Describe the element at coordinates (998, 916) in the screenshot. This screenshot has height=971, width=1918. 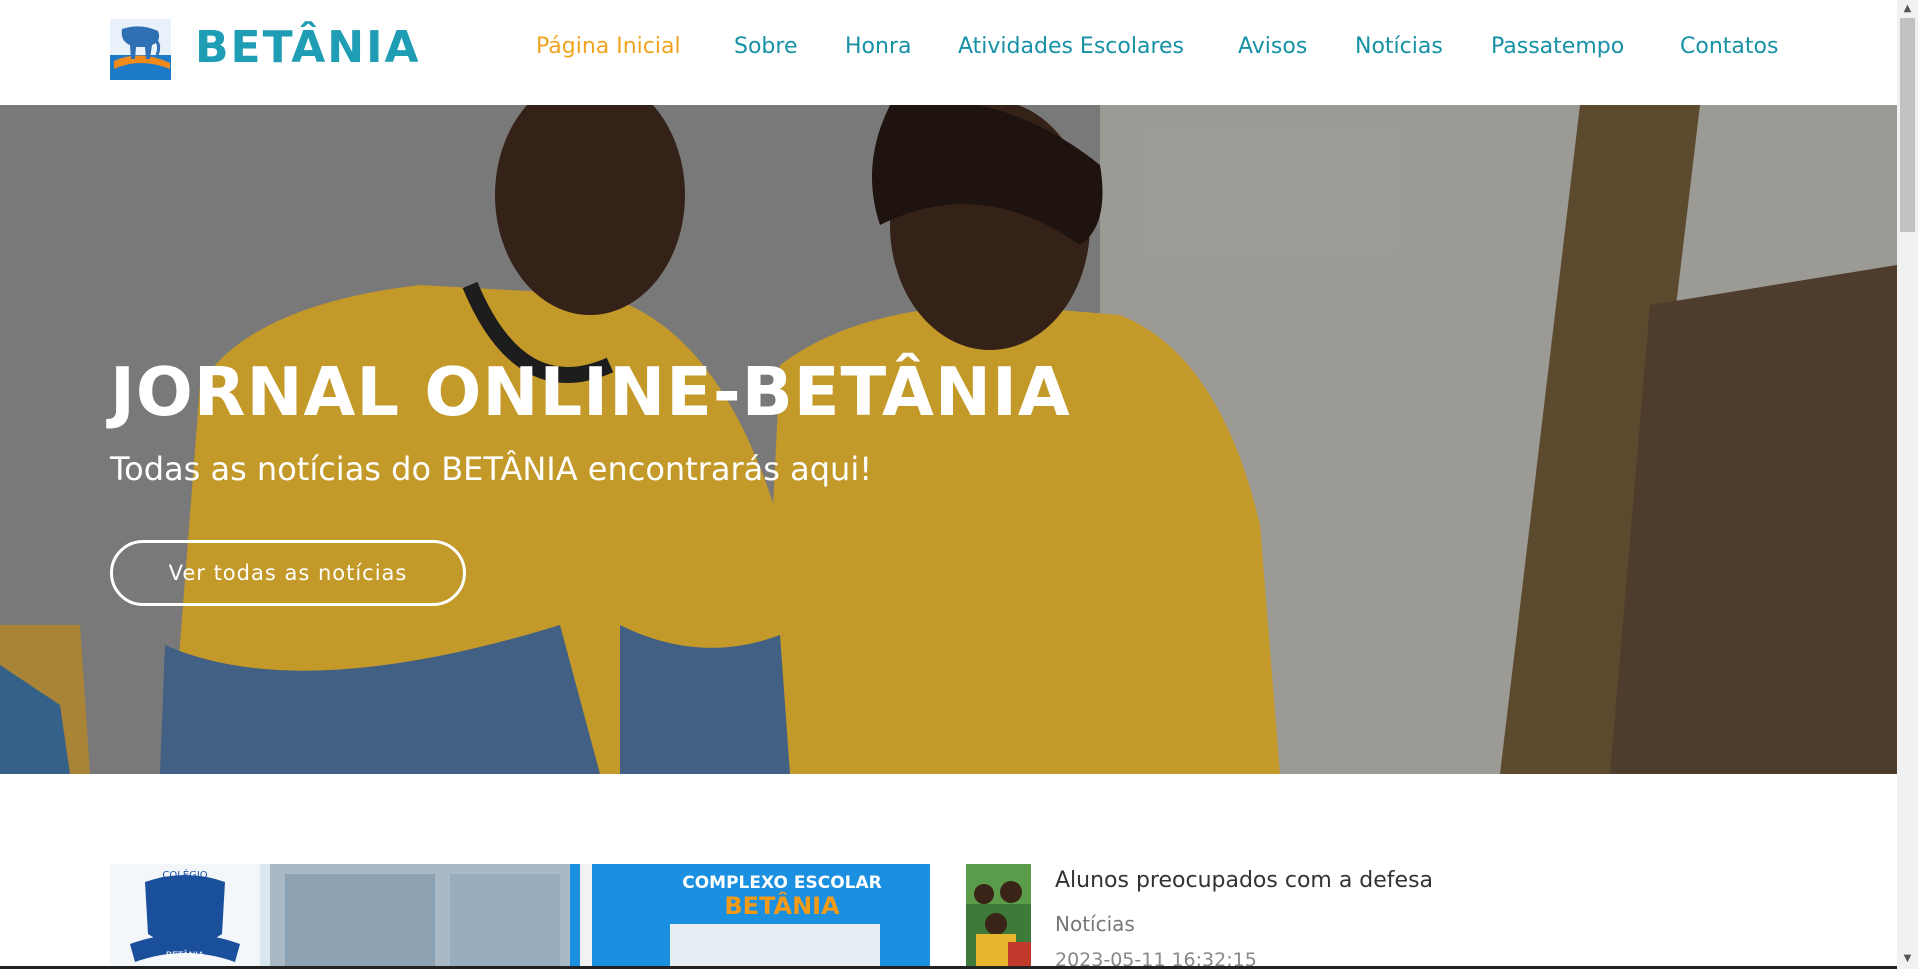
I see `news-thumbnail` at that location.